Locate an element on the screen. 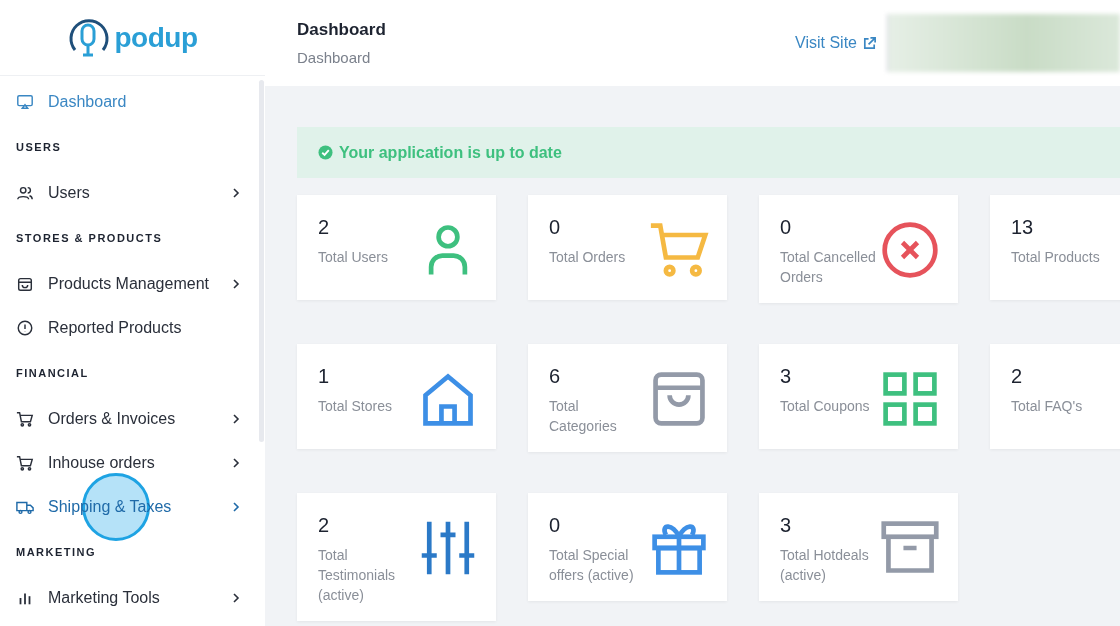  stat-card: 13 Total Products is located at coordinates (1055, 247).